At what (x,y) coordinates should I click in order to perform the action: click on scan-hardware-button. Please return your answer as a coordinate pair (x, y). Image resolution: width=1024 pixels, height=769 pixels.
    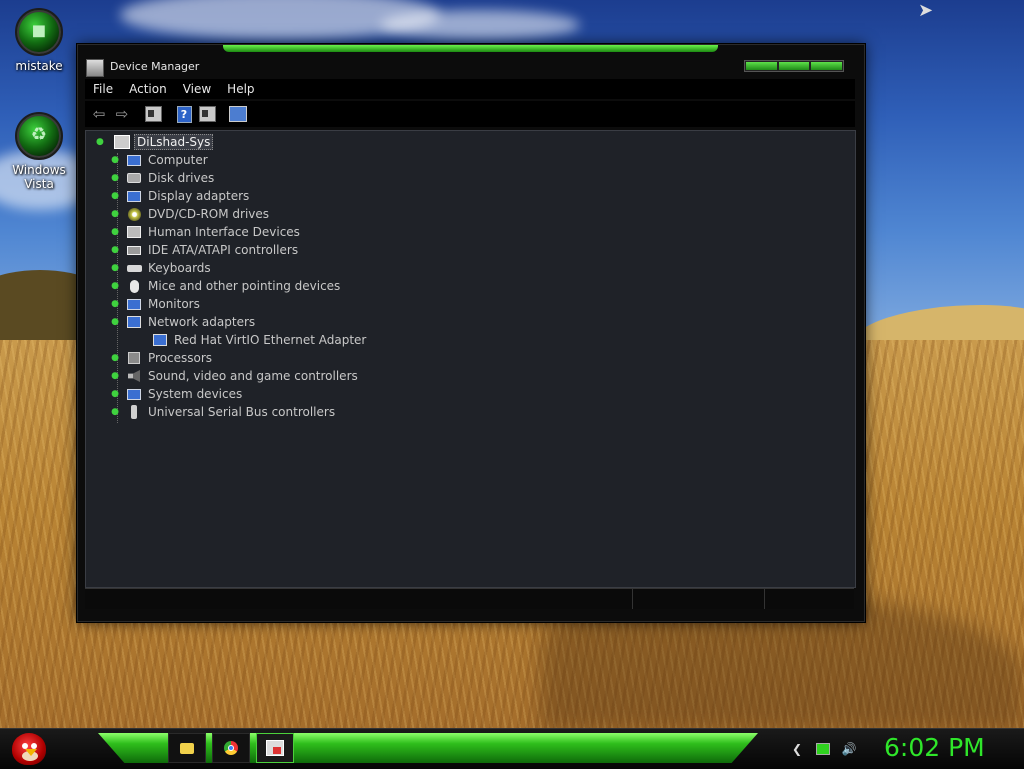
    Looking at the image, I should click on (238, 114).